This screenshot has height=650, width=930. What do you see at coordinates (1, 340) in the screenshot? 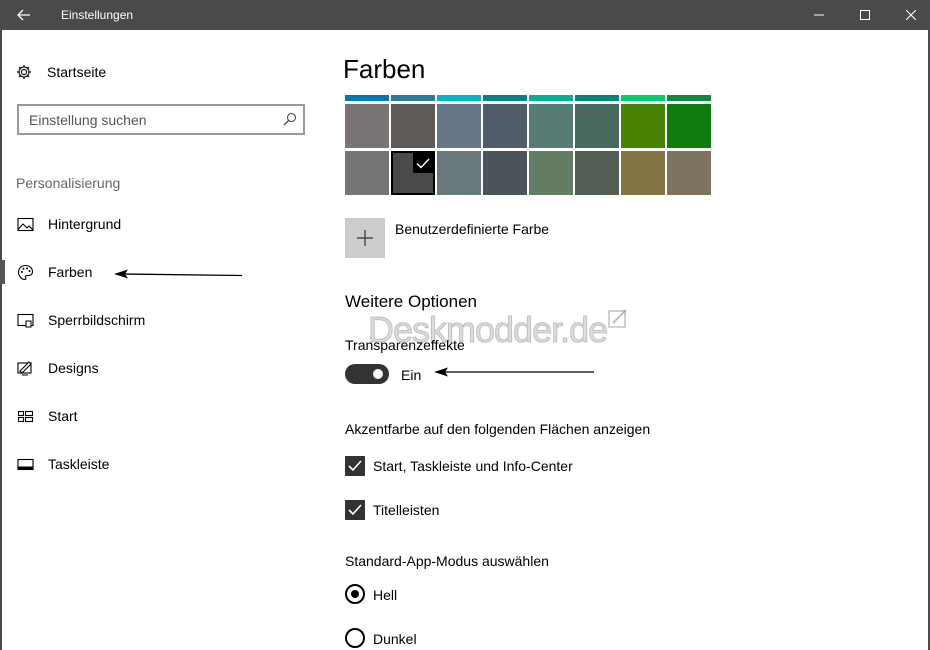
I see `window-frame-left` at bounding box center [1, 340].